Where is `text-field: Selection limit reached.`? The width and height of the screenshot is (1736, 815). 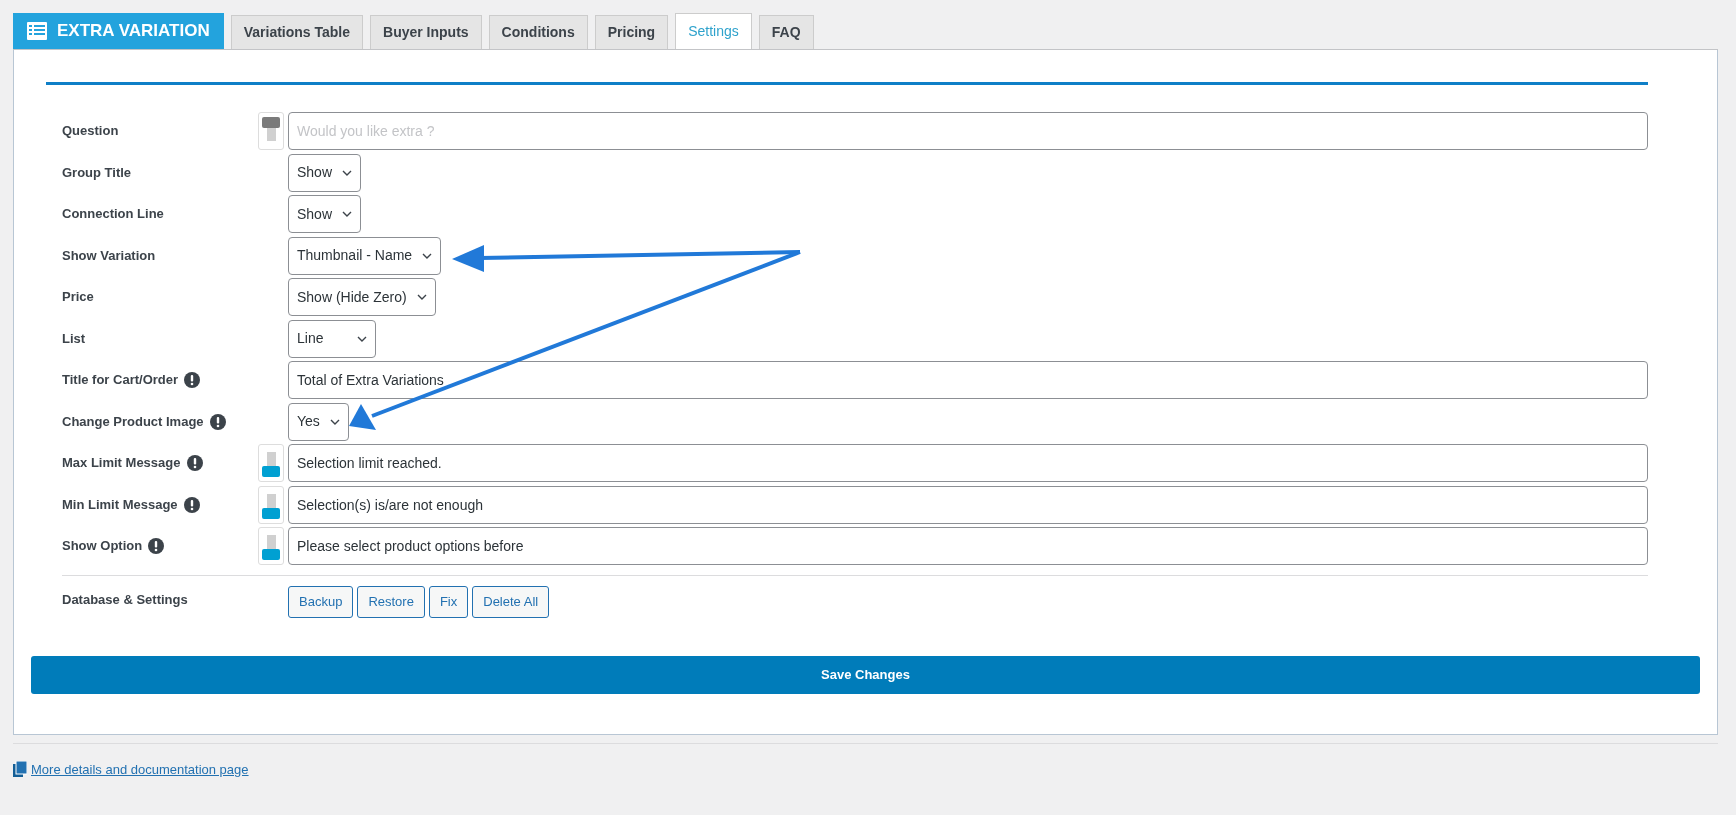
text-field: Selection limit reached. is located at coordinates (968, 463).